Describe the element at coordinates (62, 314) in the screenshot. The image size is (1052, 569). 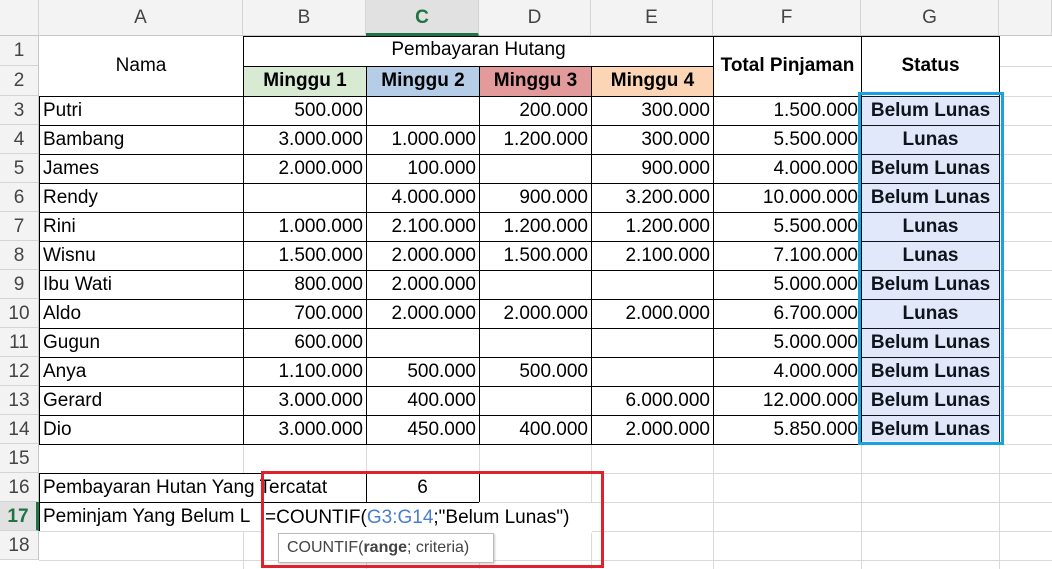
I see `cell-nama: Aldo` at that location.